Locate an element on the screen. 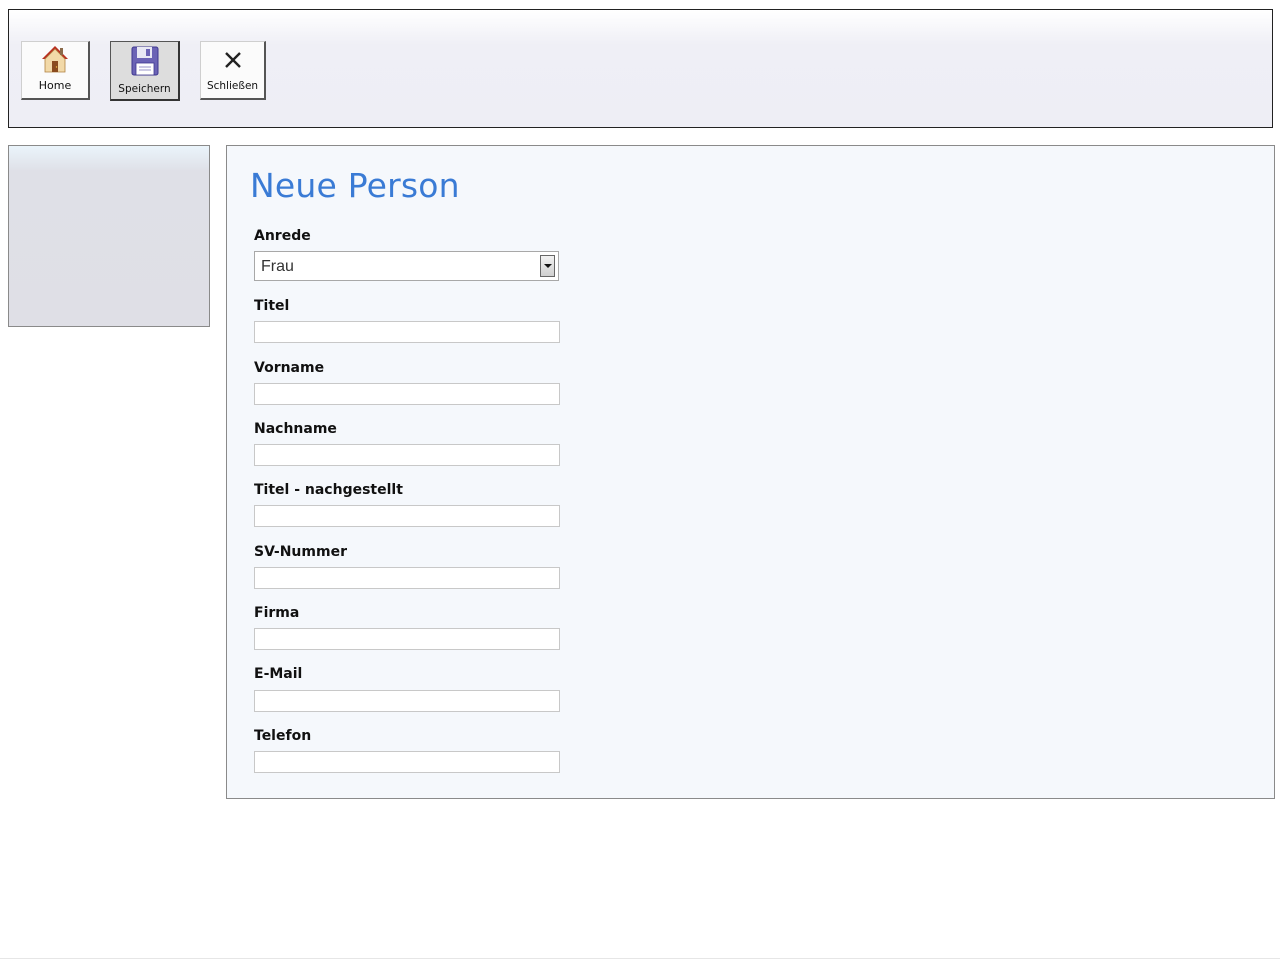 This screenshot has height=960, width=1280. telefon-label: Telefon is located at coordinates (283, 736).